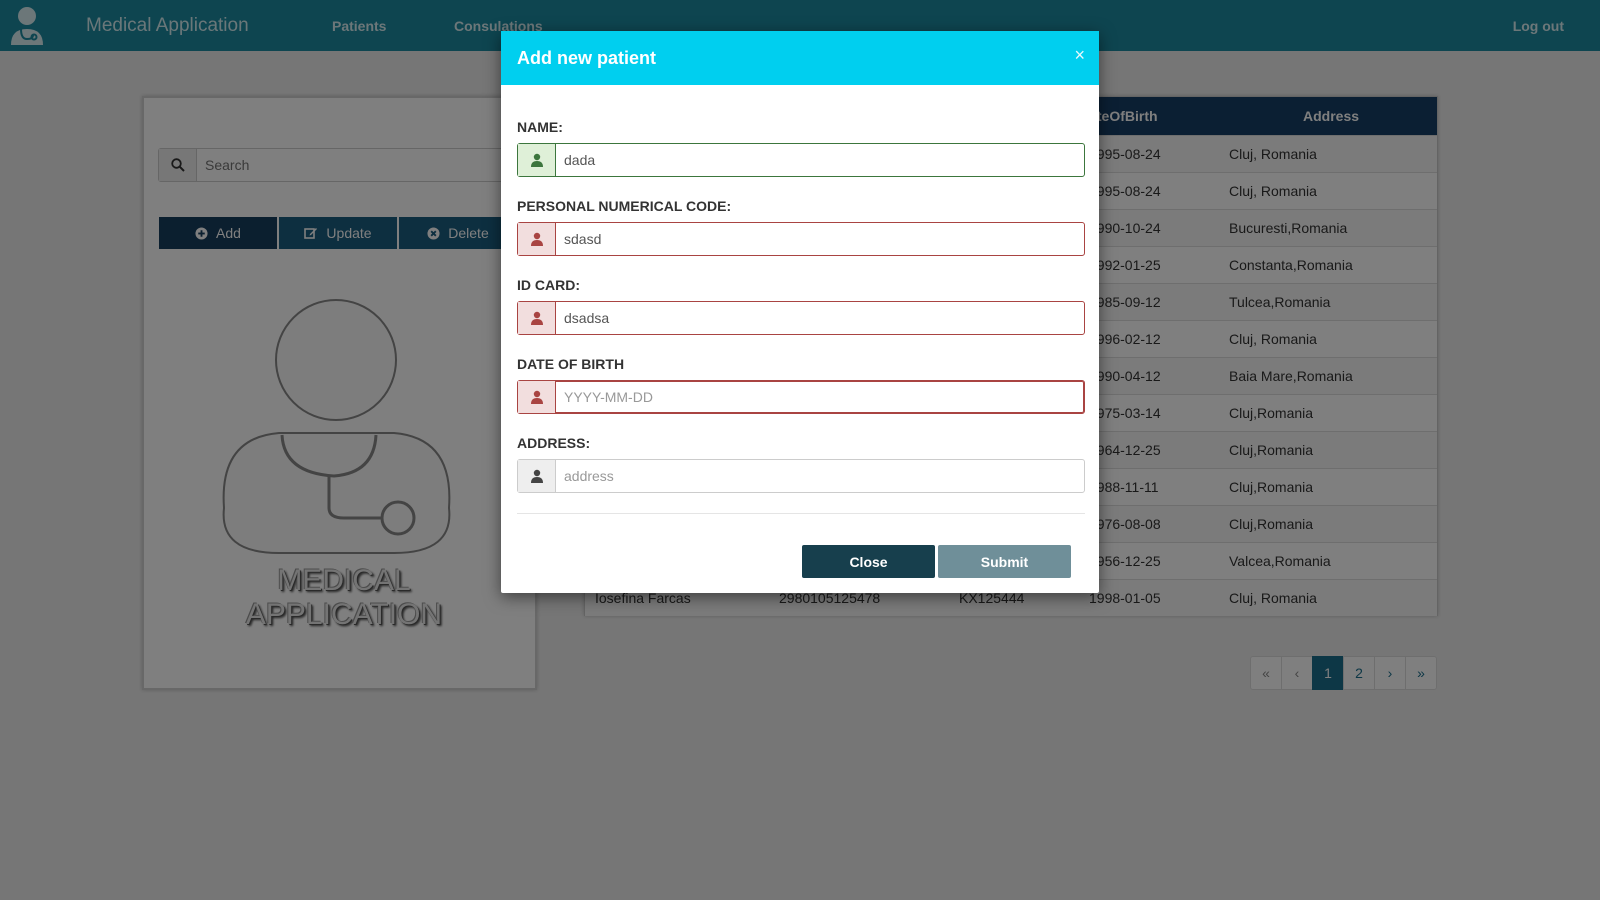 The width and height of the screenshot is (1600, 900). What do you see at coordinates (819, 476) in the screenshot?
I see `address-input` at bounding box center [819, 476].